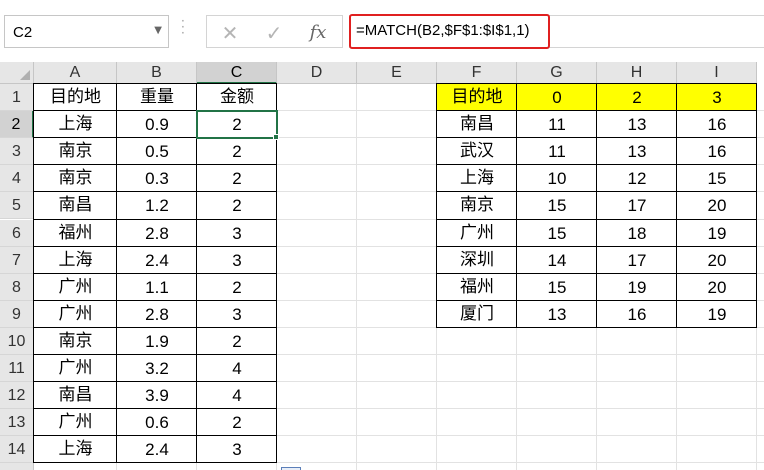  I want to click on column-header-a: A, so click(75, 73).